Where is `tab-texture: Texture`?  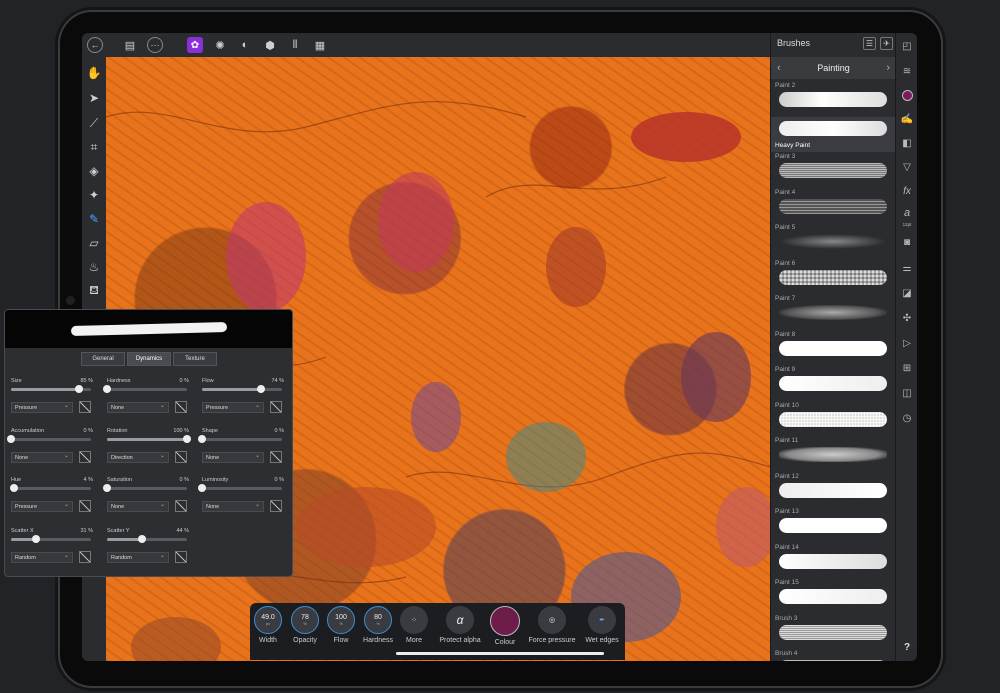 tab-texture: Texture is located at coordinates (195, 359).